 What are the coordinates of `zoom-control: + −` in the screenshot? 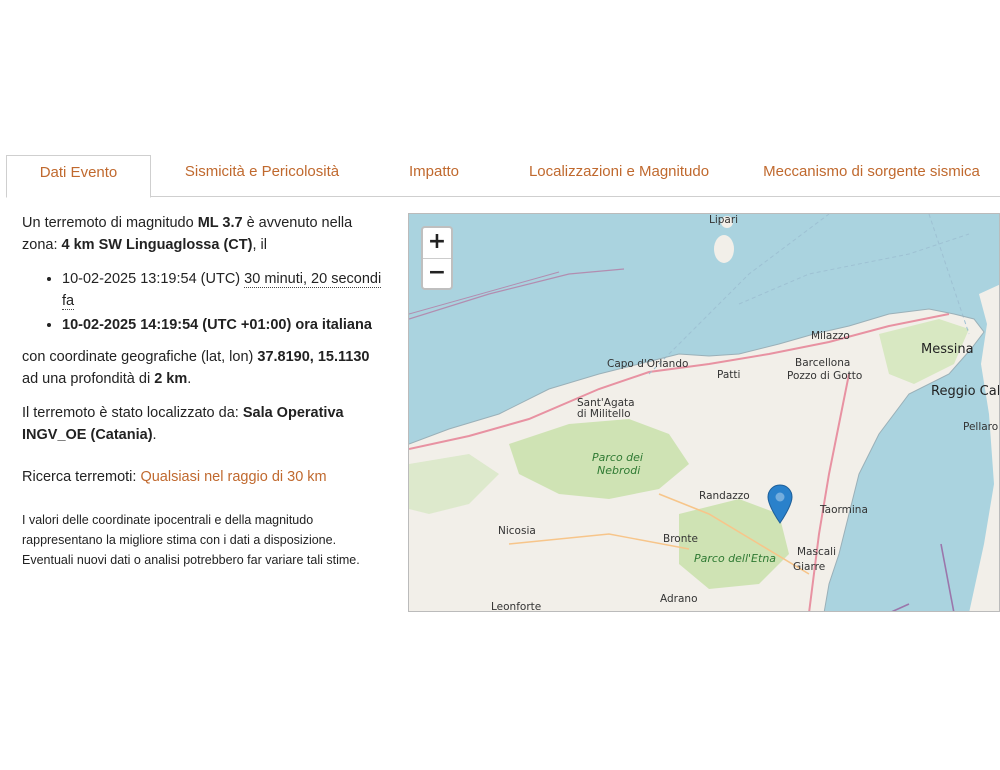 It's located at (437, 258).